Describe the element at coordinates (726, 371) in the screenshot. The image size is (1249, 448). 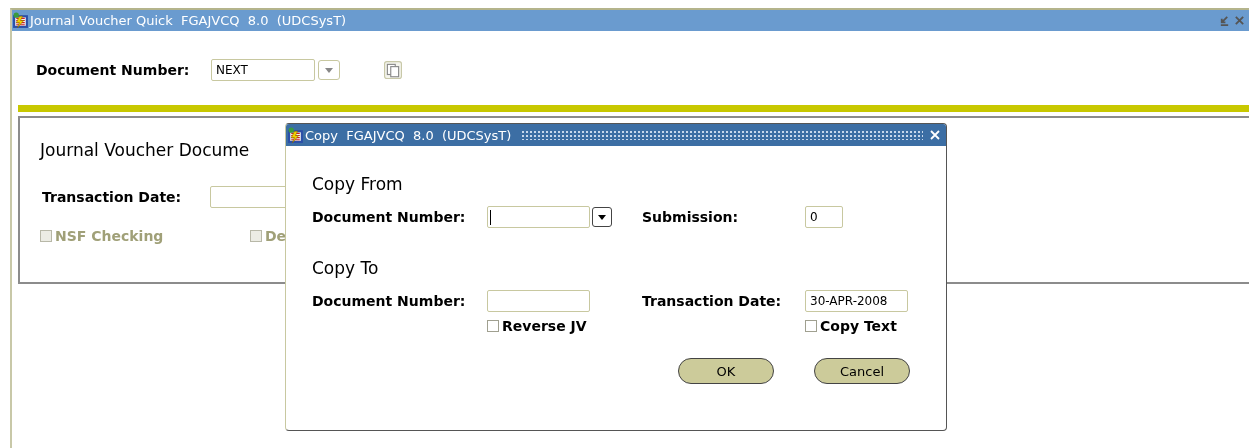
I see `dialog-button: OK` at that location.